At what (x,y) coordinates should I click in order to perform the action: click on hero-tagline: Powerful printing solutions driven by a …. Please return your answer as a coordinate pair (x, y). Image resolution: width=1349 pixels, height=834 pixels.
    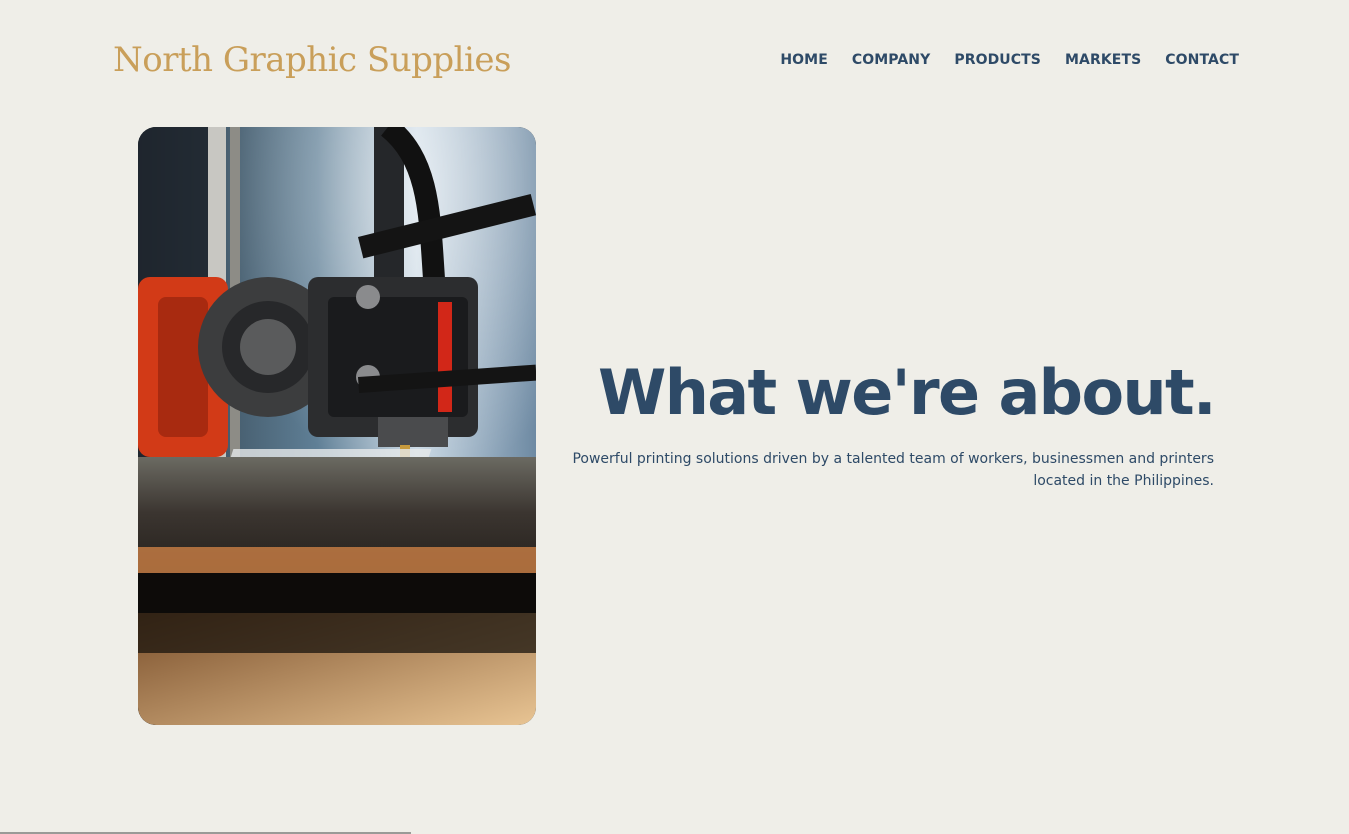
    Looking at the image, I should click on (893, 470).